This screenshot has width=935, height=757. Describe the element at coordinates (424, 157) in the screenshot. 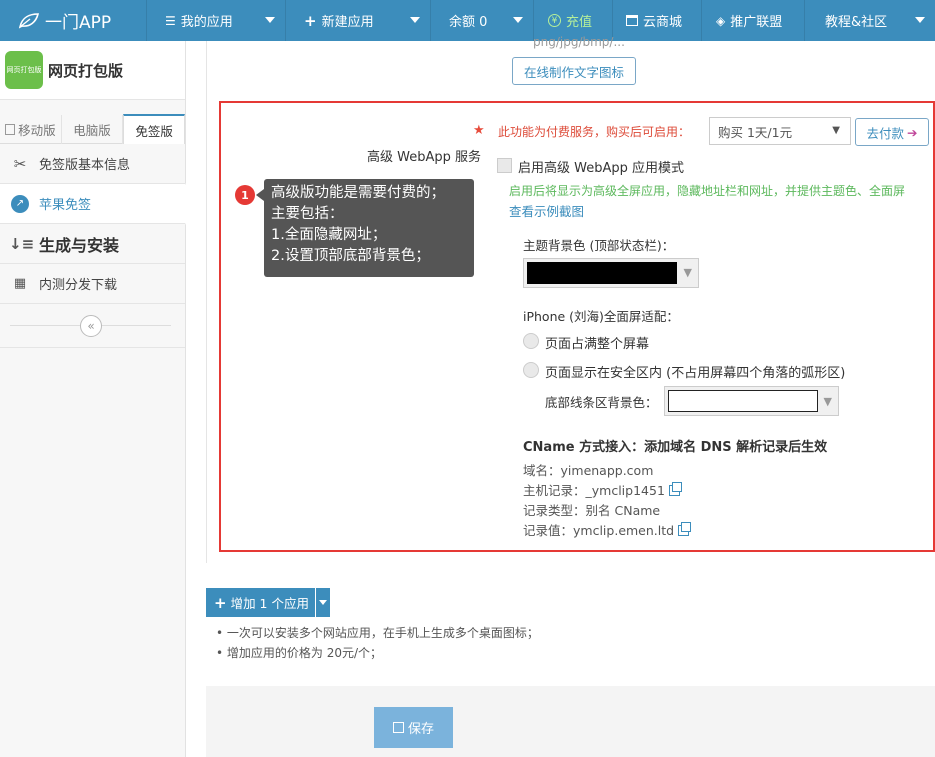

I see `service-label: 高级 WebApp 服务` at that location.